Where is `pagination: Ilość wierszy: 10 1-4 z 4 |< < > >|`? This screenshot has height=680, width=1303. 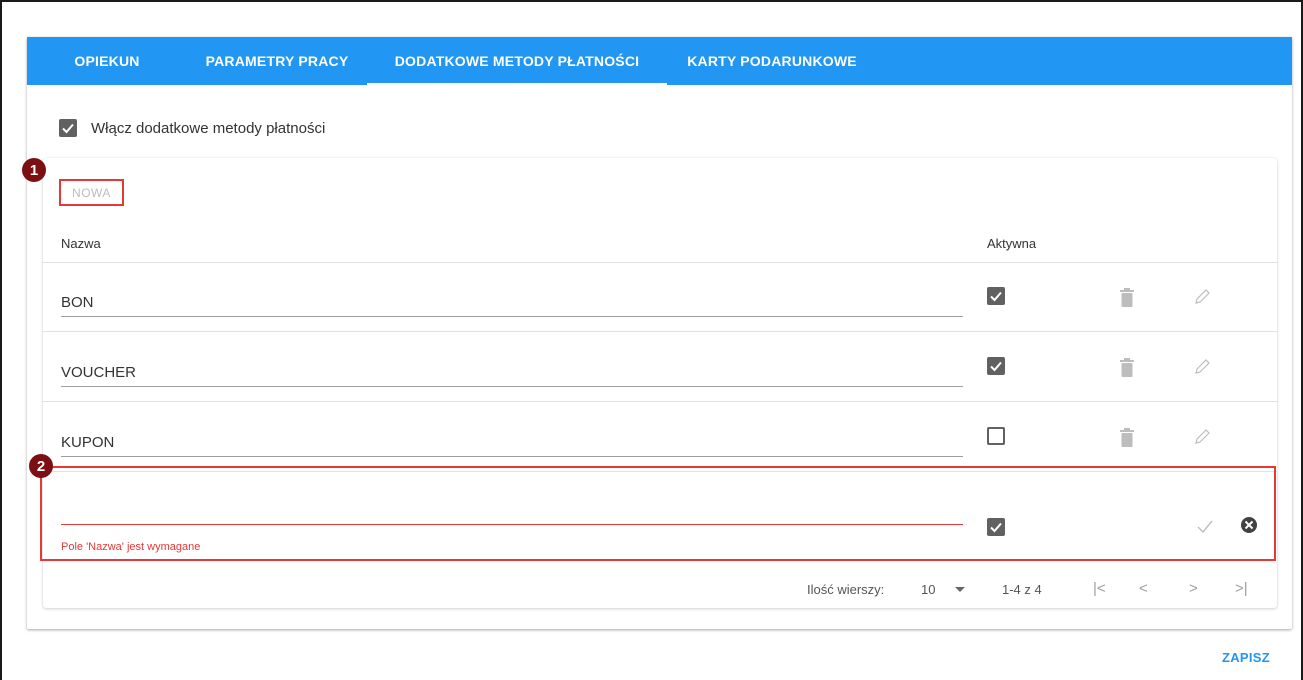 pagination: Ilość wierszy: 10 1-4 z 4 |< < > >| is located at coordinates (660, 589).